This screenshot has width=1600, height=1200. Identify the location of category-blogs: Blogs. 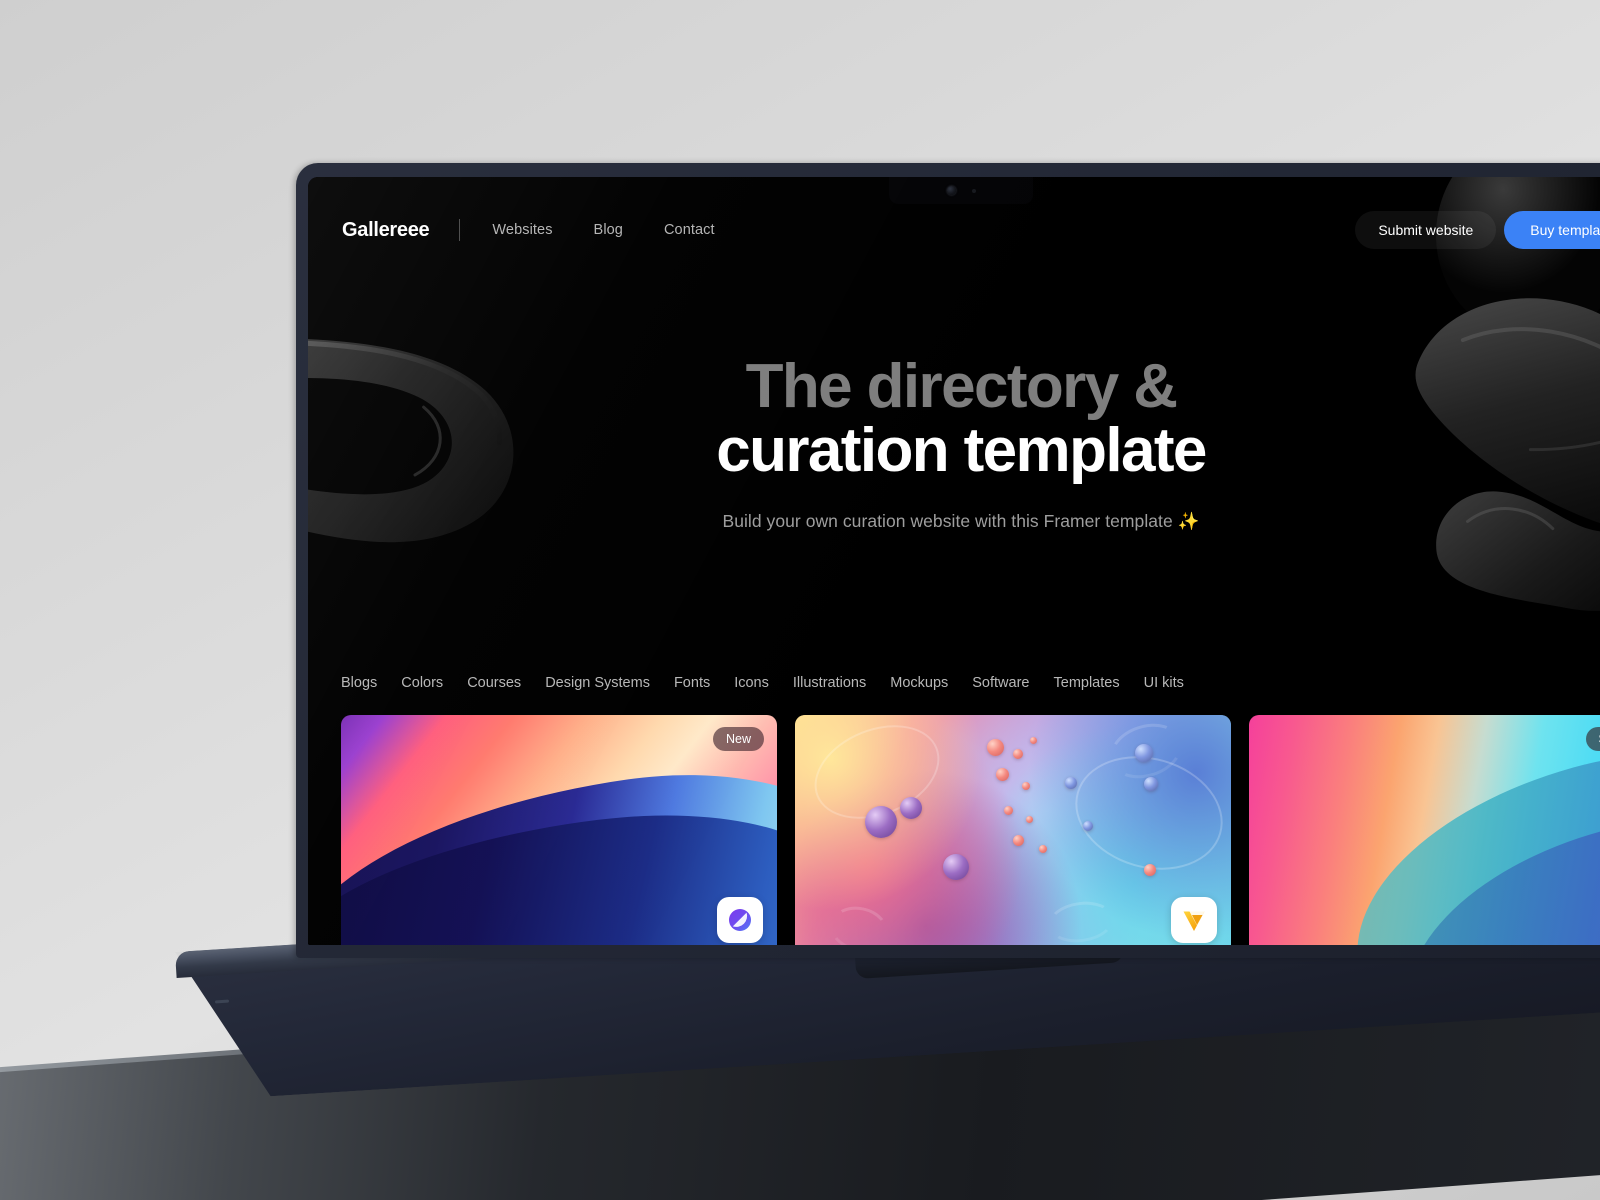
(371, 683).